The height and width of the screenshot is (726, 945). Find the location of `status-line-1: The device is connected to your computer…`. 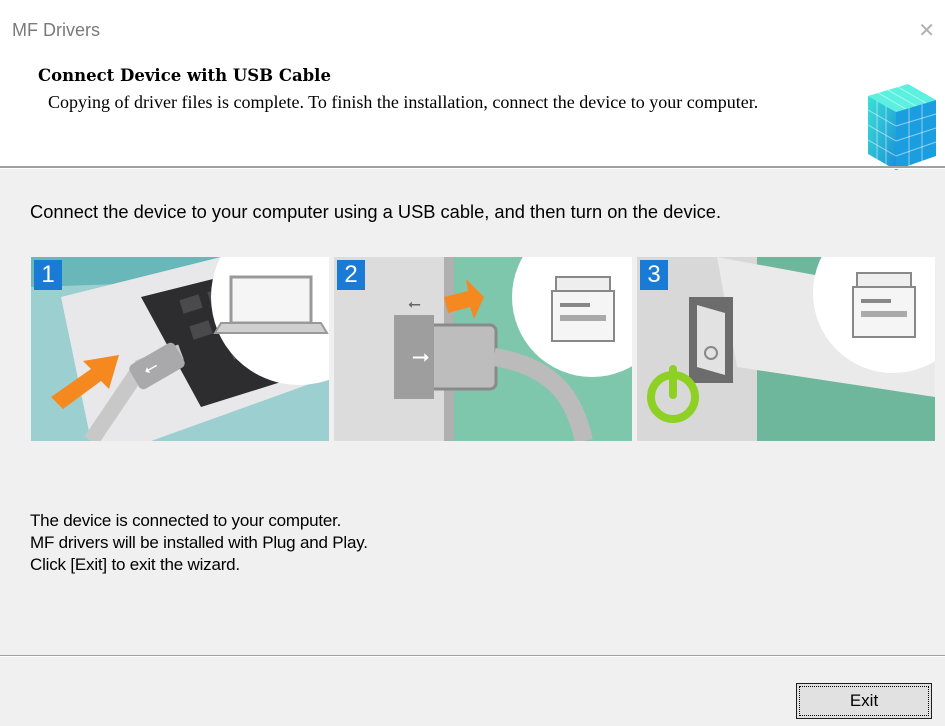

status-line-1: The device is connected to your computer… is located at coordinates (186, 520).